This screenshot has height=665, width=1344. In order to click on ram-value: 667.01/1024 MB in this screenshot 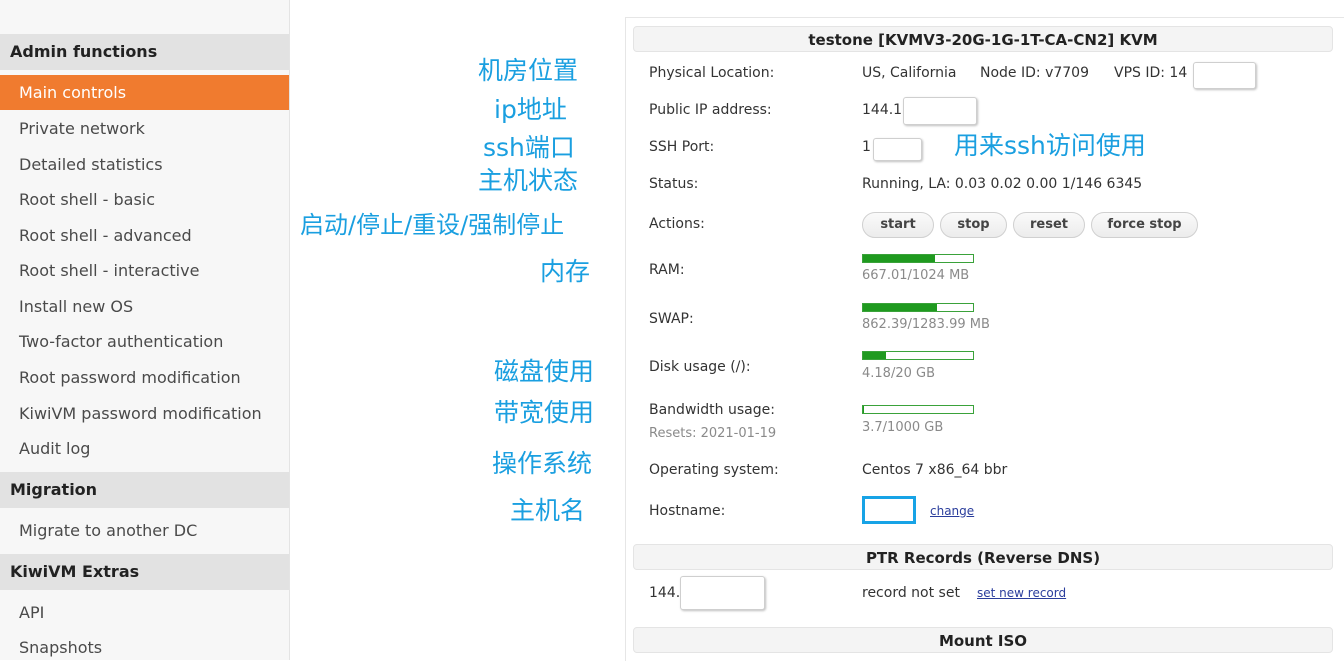, I will do `click(916, 275)`.